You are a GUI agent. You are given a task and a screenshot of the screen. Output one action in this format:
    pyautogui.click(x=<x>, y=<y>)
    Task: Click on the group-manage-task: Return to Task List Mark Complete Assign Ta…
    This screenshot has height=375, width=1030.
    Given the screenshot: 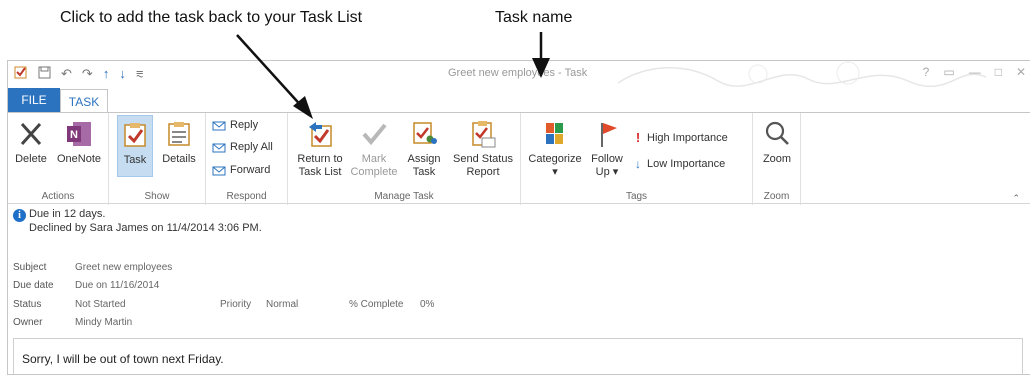 What is the action you would take?
    pyautogui.click(x=404, y=159)
    